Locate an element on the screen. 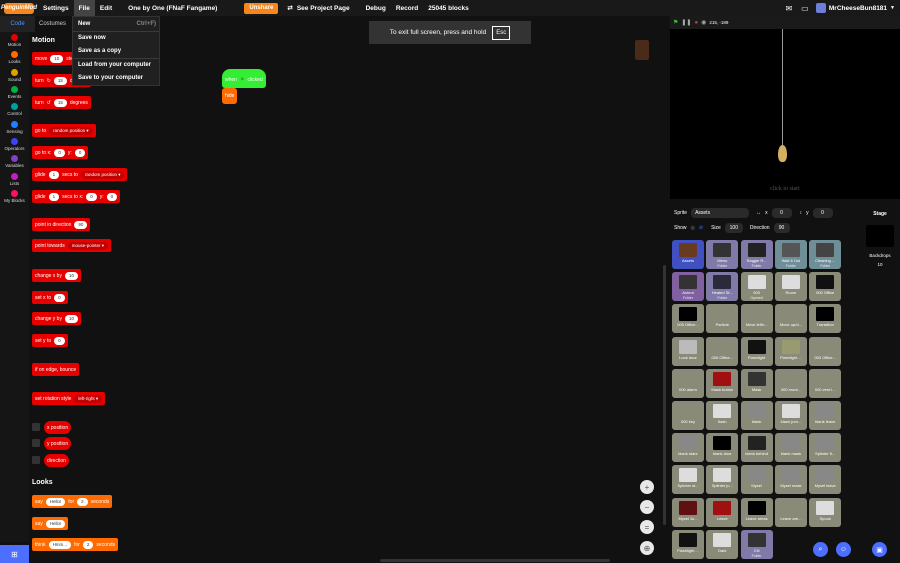 This screenshot has width=900, height=563. category-sensing: Sensing is located at coordinates (14, 126).